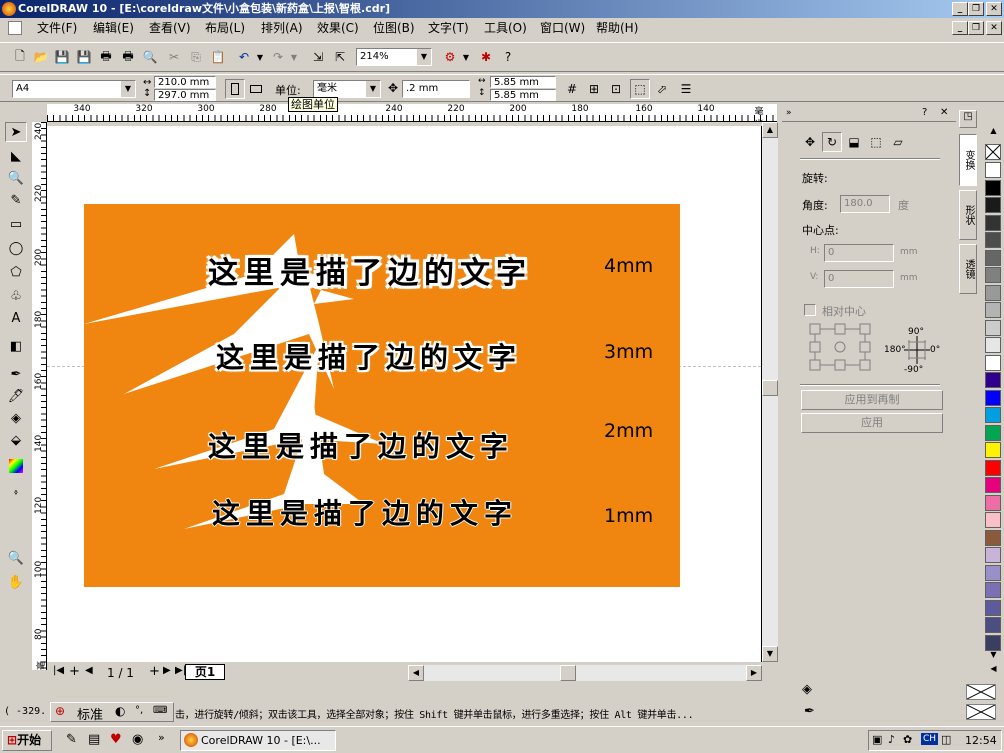 The width and height of the screenshot is (1004, 753). I want to click on docker-close-icon: ✕, so click(944, 112).